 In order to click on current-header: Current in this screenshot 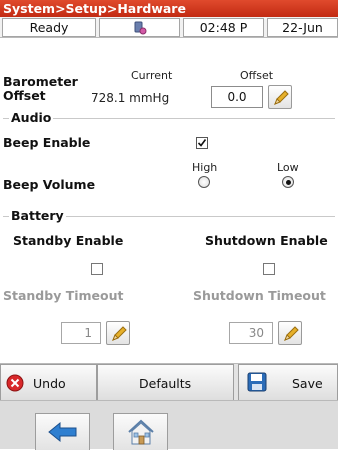, I will do `click(152, 75)`.